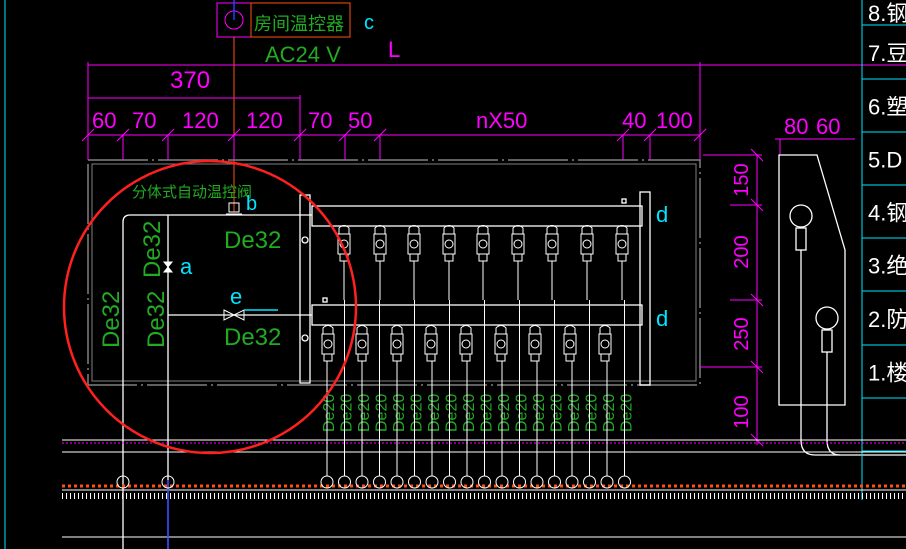  Describe the element at coordinates (501, 120) in the screenshot. I see `dimension-label: nX50` at that location.